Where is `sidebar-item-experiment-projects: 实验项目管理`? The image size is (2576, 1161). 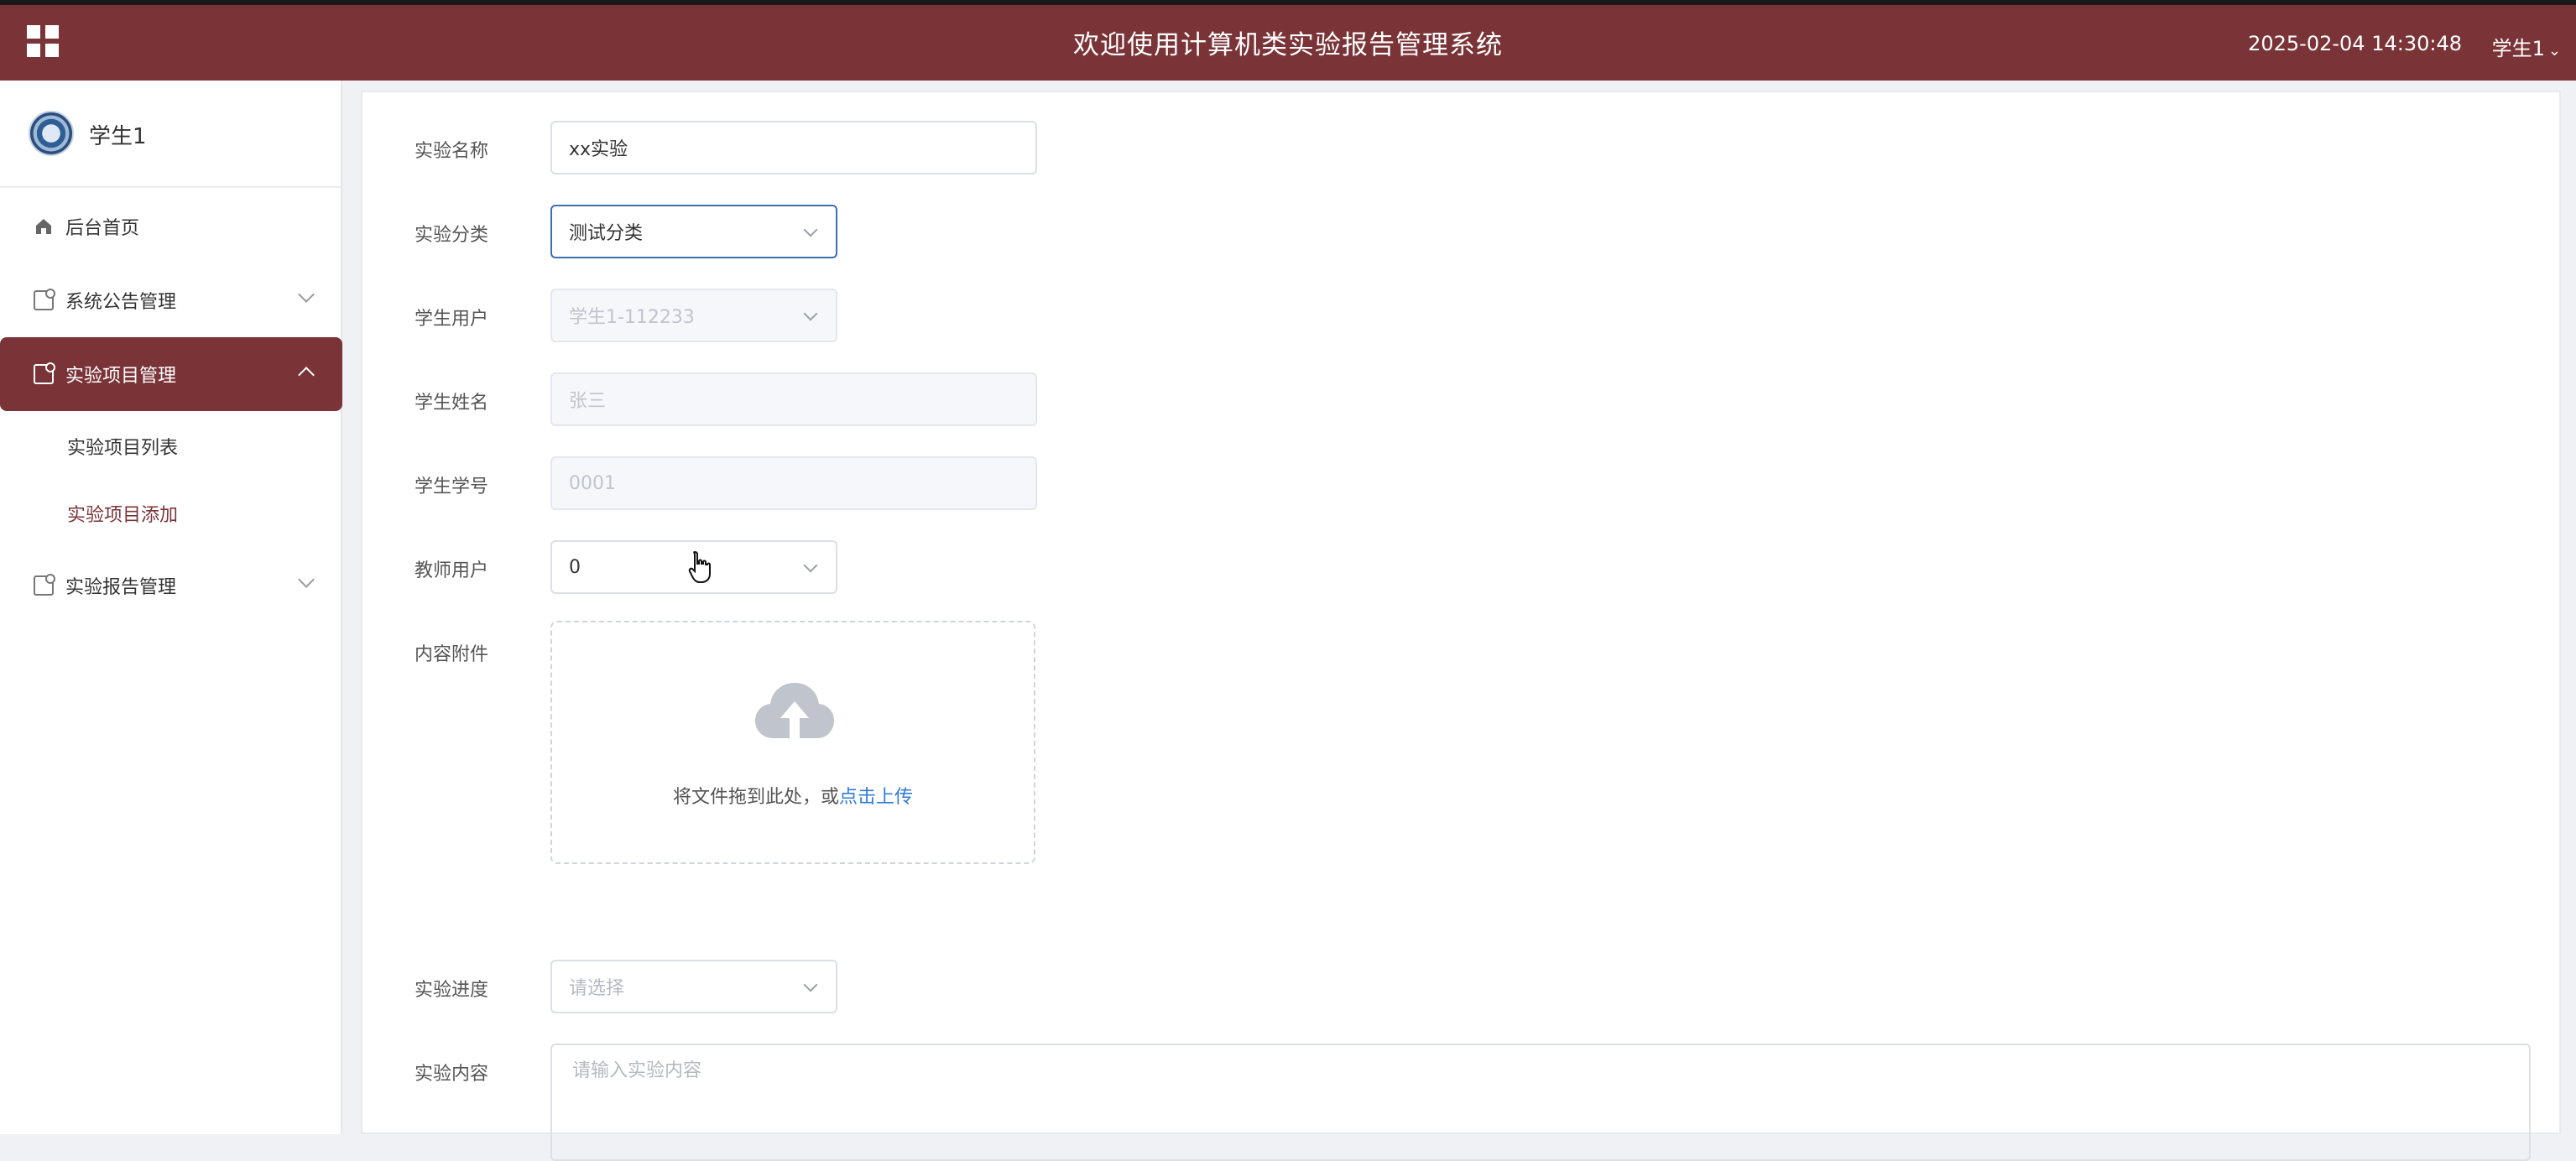 sidebar-item-experiment-projects: 实验项目管理 is located at coordinates (171, 374).